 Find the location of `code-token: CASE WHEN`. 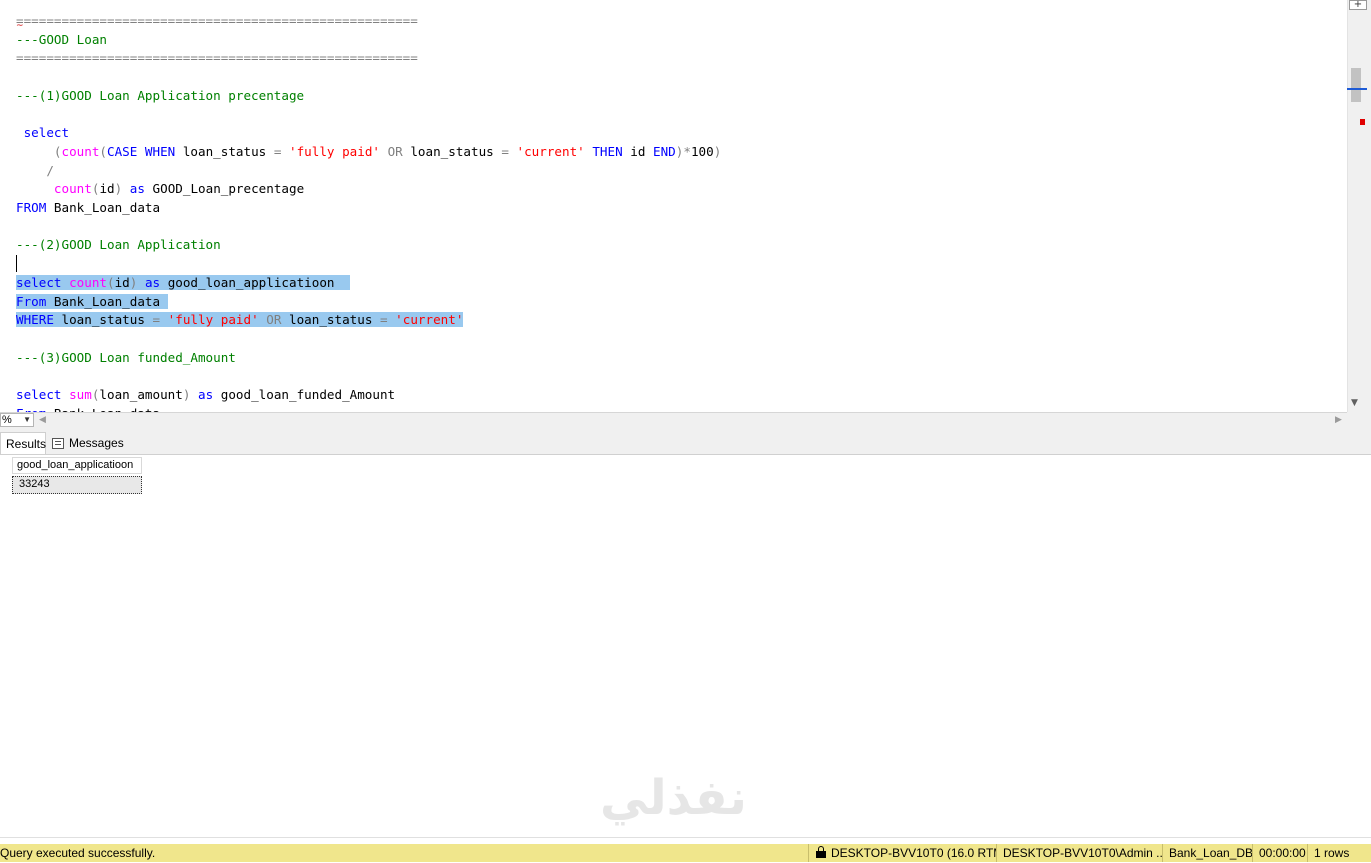

code-token: CASE WHEN is located at coordinates (145, 151).